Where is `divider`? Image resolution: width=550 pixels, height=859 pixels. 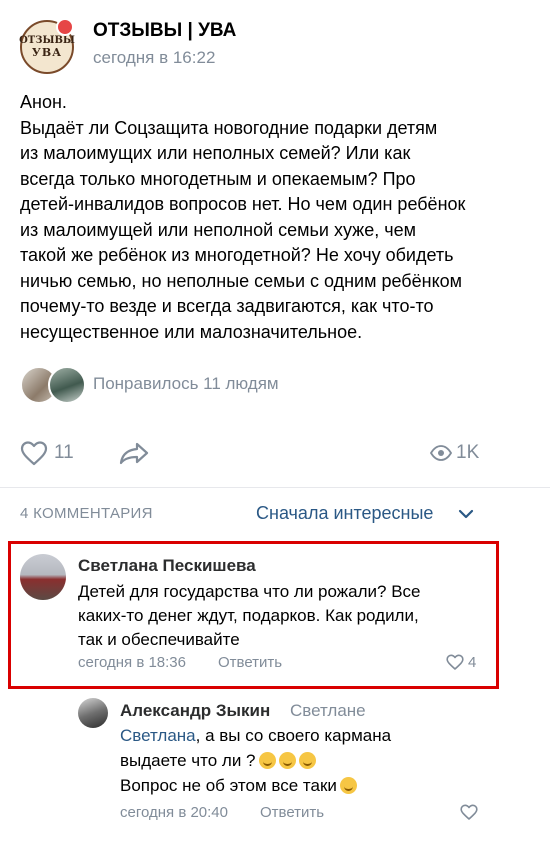
divider is located at coordinates (275, 487).